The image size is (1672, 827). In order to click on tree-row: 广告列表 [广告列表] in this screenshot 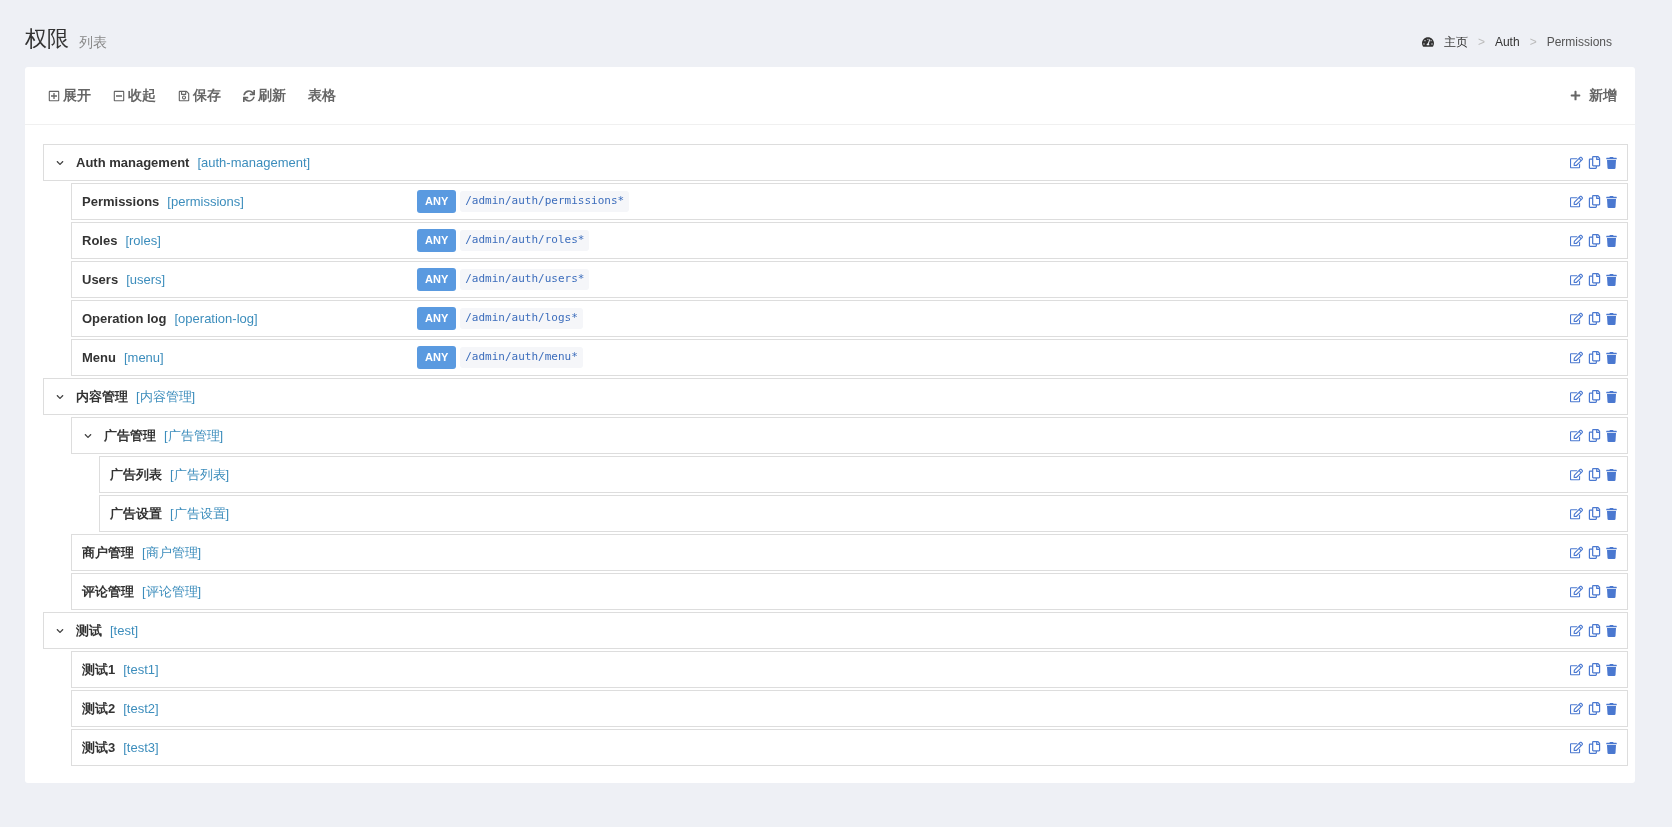, I will do `click(863, 474)`.